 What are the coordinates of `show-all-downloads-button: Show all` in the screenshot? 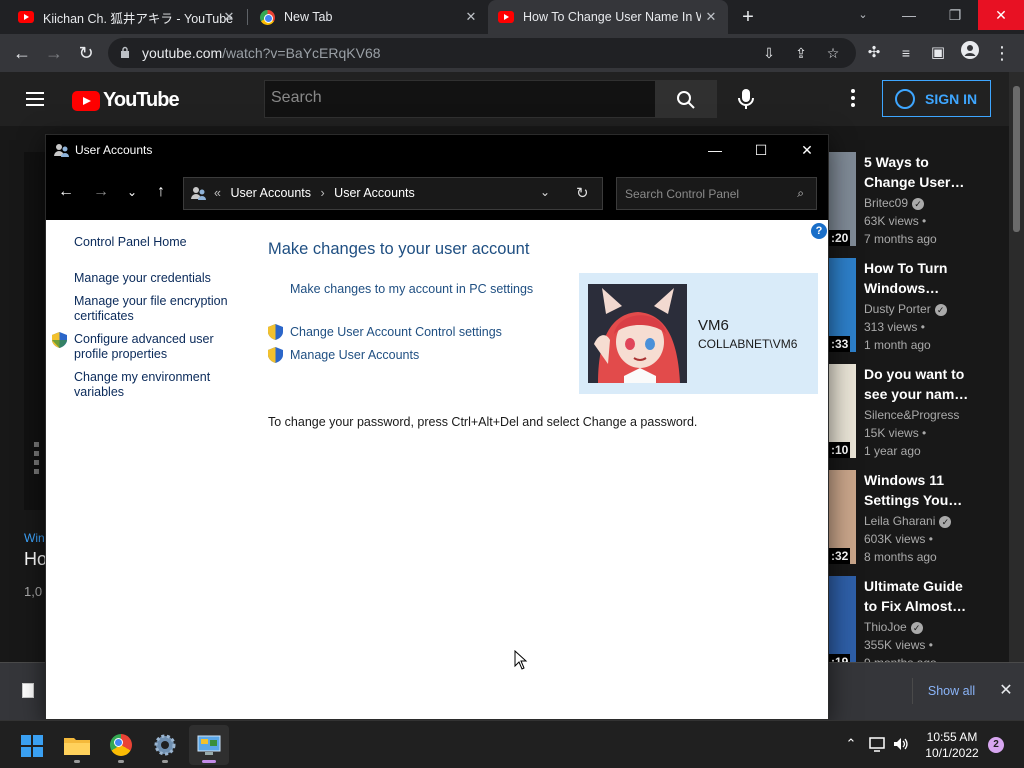 It's located at (948, 691).